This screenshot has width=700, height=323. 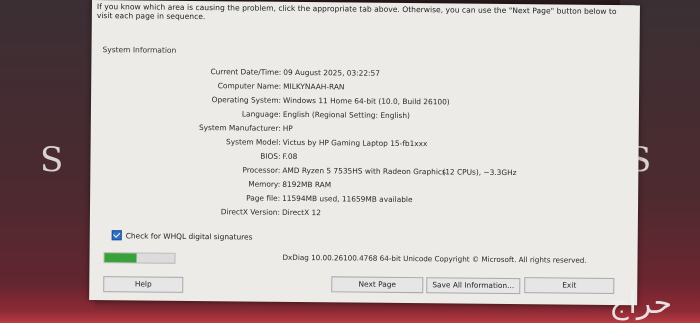 I want to click on info-value: HP, so click(x=287, y=128).